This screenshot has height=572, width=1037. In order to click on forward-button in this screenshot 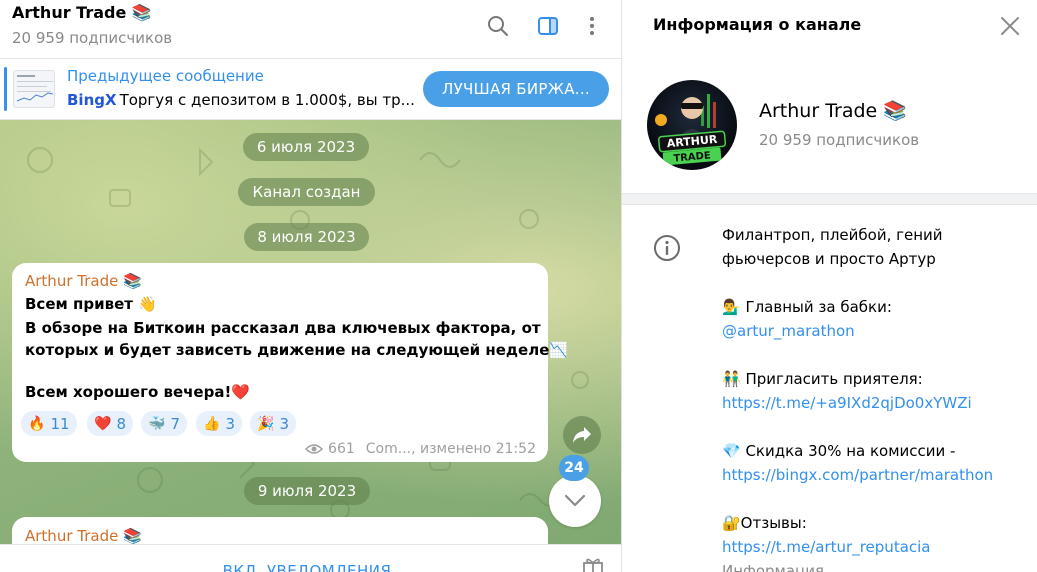, I will do `click(582, 435)`.